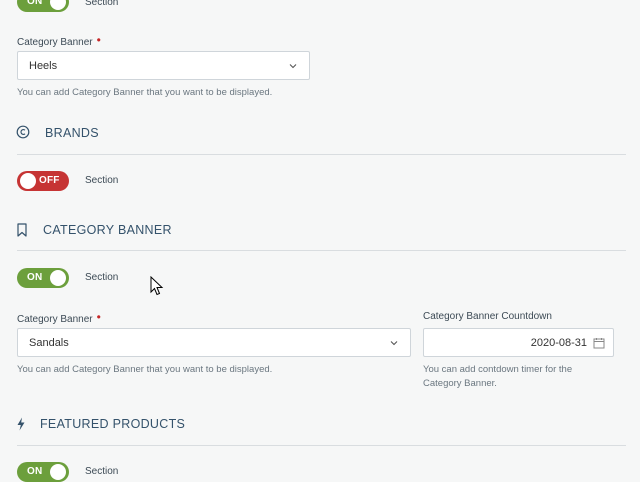 This screenshot has width=640, height=482. I want to click on brands-section-toggle: OFF, so click(43, 181).